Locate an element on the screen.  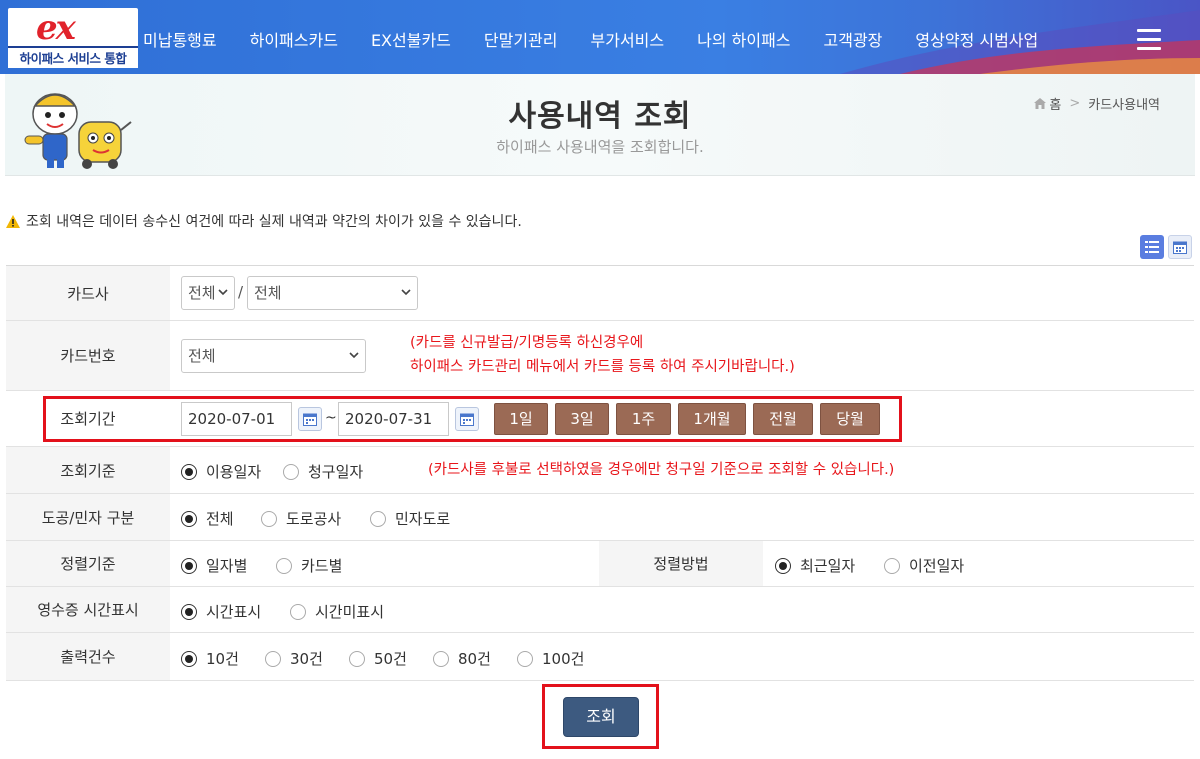
hamburger-menu-icon is located at coordinates (1149, 39).